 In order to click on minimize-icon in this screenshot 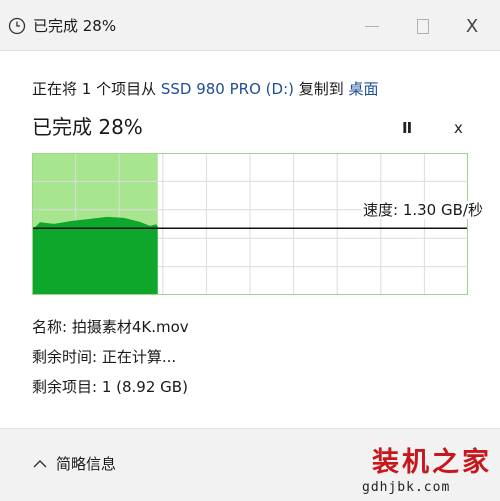, I will do `click(372, 26)`.